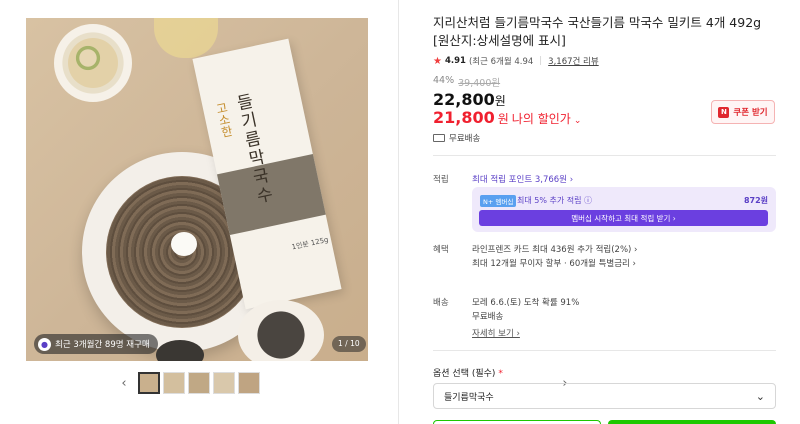  What do you see at coordinates (573, 61) in the screenshot?
I see `review-count-link: 3,167건 리뷰` at bounding box center [573, 61].